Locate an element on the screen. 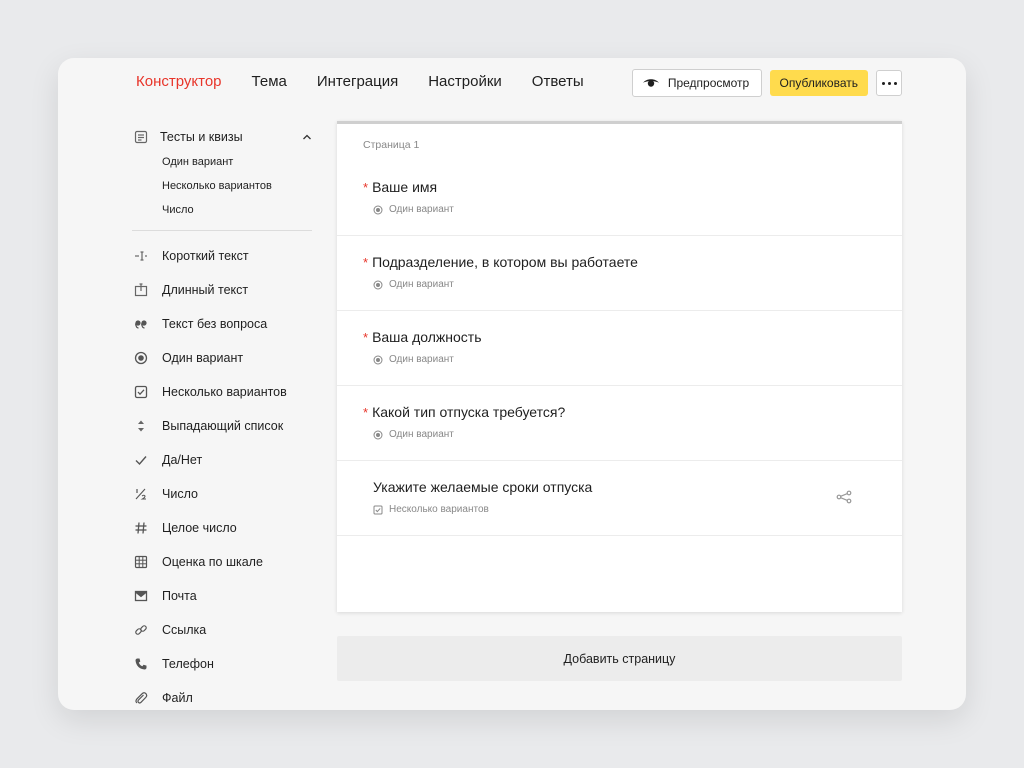 The image size is (1024, 768). sidebar-group-quizzes: Тесты и квизы is located at coordinates (223, 137).